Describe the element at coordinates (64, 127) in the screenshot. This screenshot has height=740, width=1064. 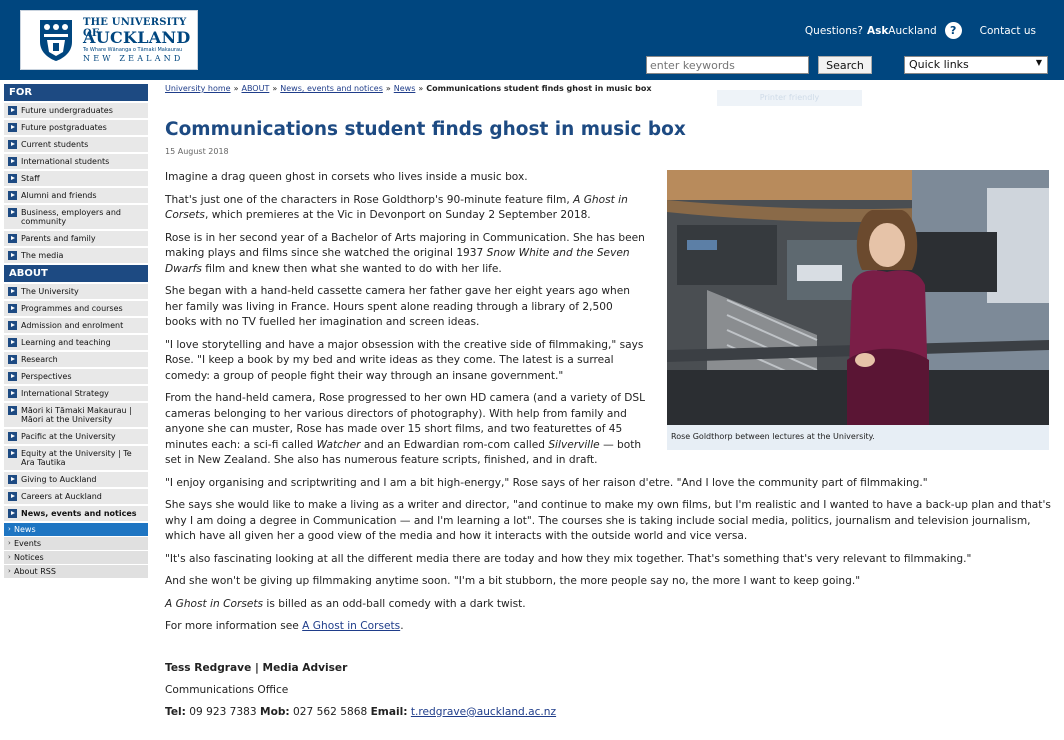
I see `sidebar-item-label: Future postgraduates` at that location.